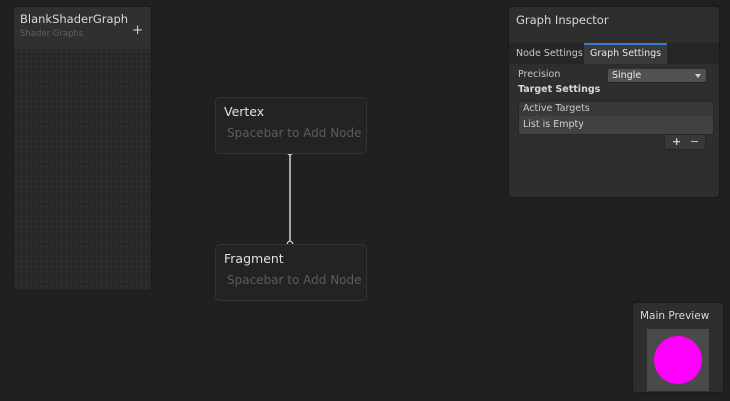 The height and width of the screenshot is (401, 730). I want to click on preview-viewport, so click(678, 360).